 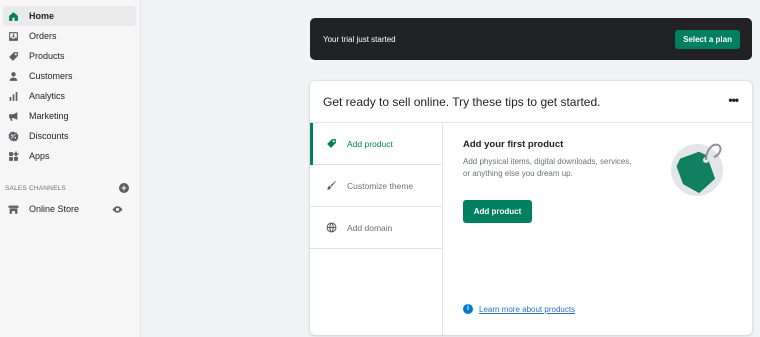 I want to click on sidebar-item-apps: Apps, so click(x=69, y=156).